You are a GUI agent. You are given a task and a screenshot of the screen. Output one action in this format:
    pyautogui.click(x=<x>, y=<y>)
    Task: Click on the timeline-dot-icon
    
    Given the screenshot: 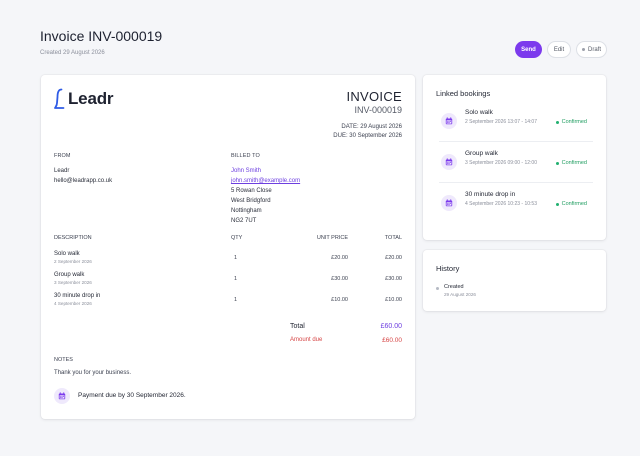 What is the action you would take?
    pyautogui.click(x=437, y=288)
    